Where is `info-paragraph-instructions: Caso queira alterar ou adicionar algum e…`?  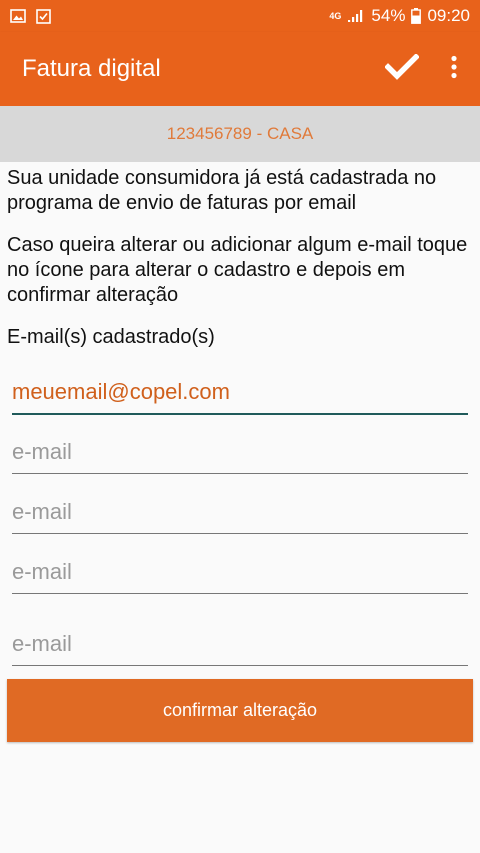 info-paragraph-instructions: Caso queira alterar ou adicionar algum e… is located at coordinates (237, 270).